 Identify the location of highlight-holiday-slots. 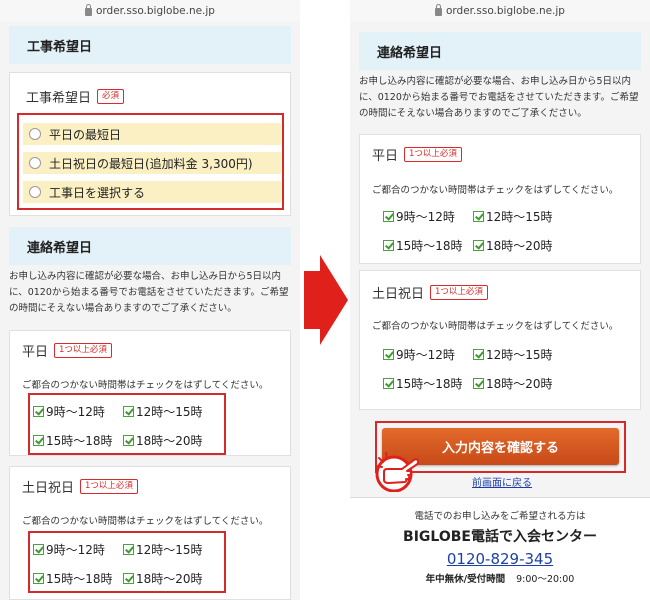
(127, 562).